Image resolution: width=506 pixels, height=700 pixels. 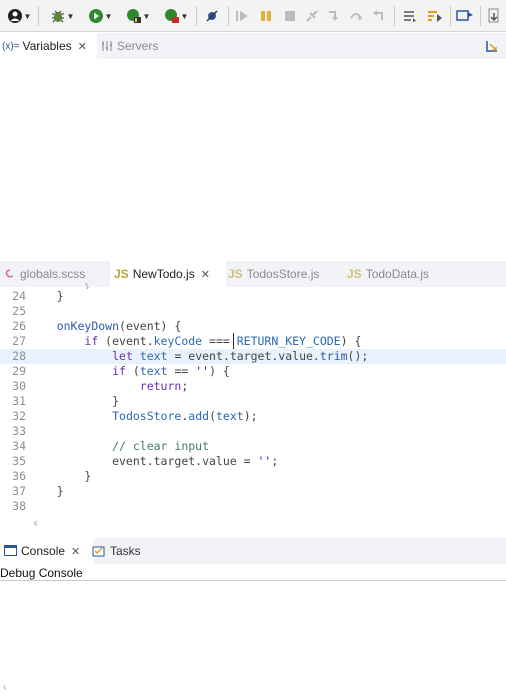 I want to click on coverage-icon, so click(x=133, y=16).